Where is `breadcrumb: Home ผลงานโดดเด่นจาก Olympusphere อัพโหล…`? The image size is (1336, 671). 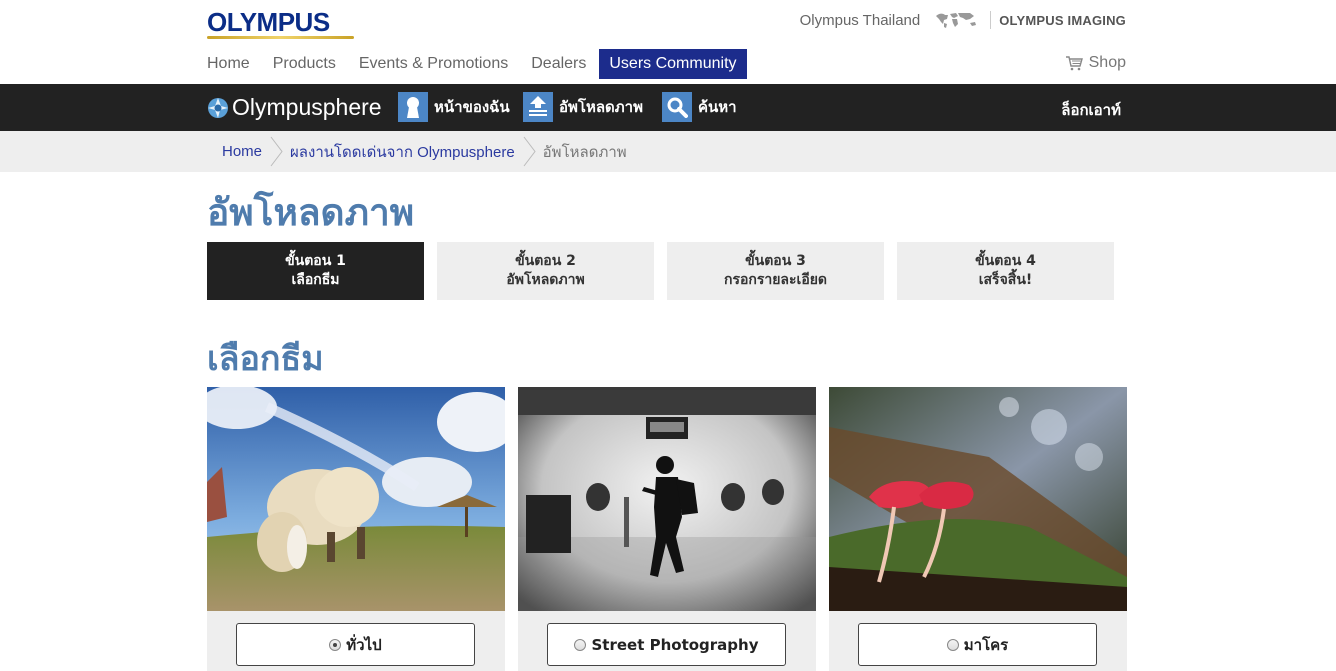 breadcrumb: Home ผลงานโดดเด่นจาก Olympusphere อัพโหล… is located at coordinates (424, 151).